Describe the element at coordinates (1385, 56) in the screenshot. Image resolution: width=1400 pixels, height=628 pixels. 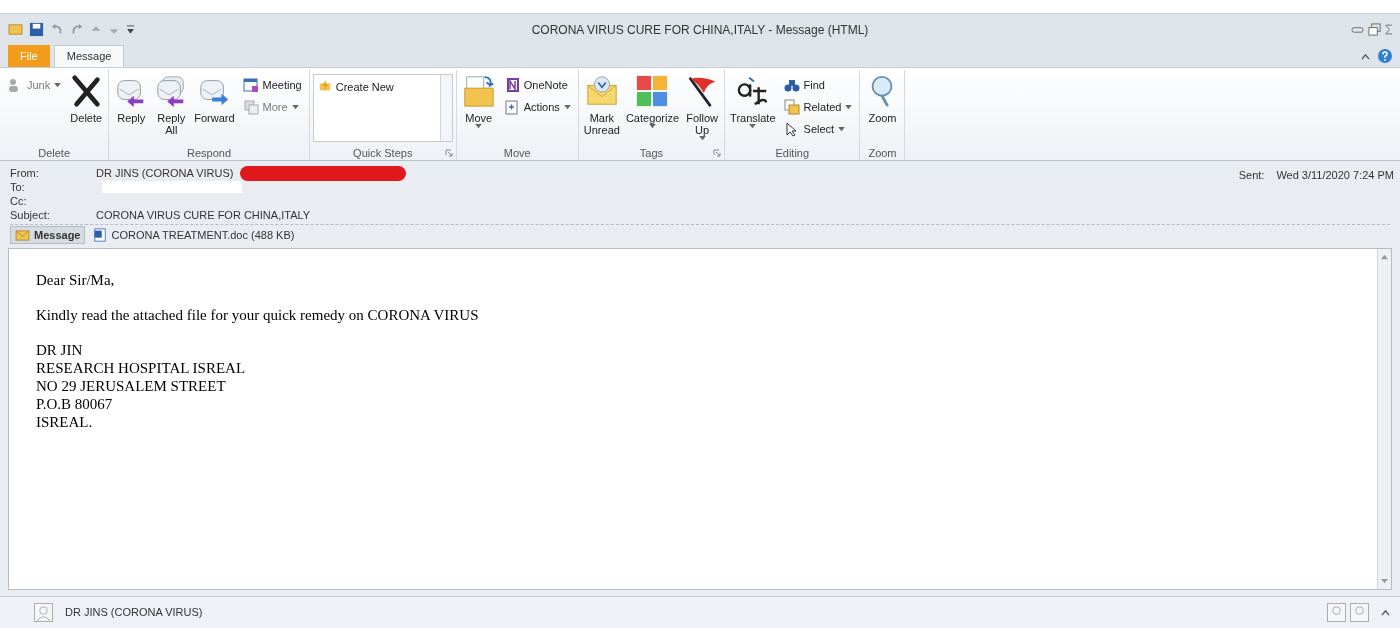
I see `help-icon` at that location.